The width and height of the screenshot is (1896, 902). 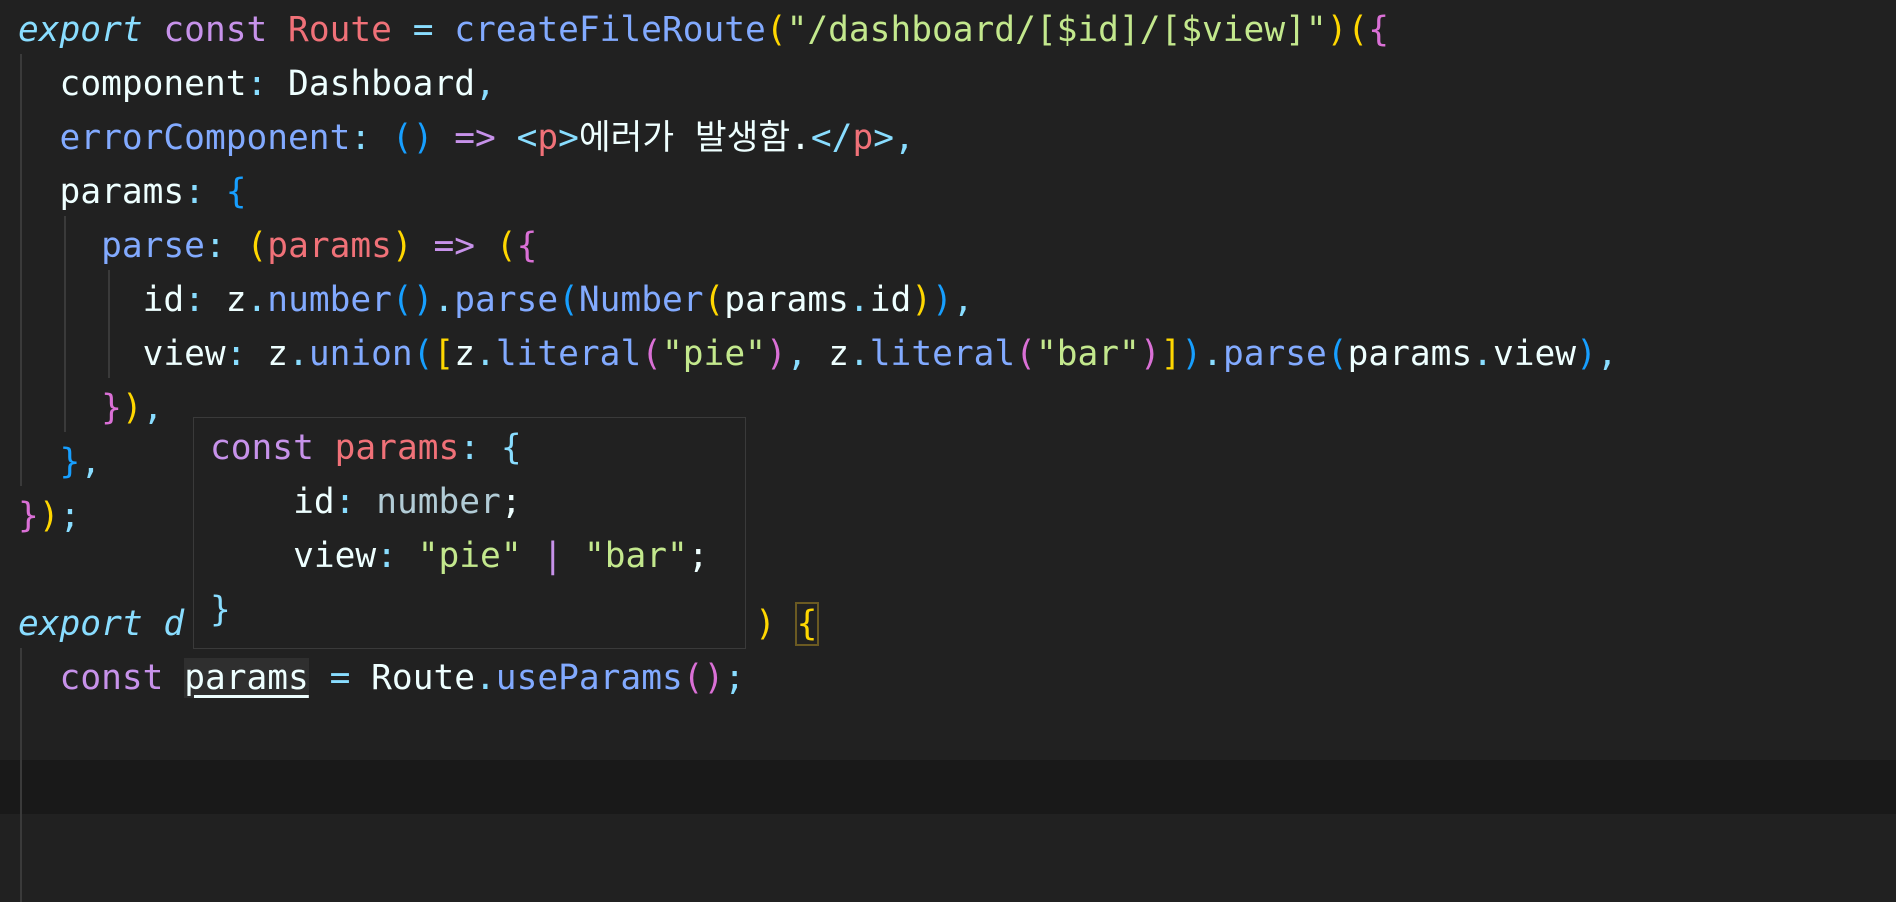 What do you see at coordinates (438, 502) in the screenshot?
I see `token: number` at bounding box center [438, 502].